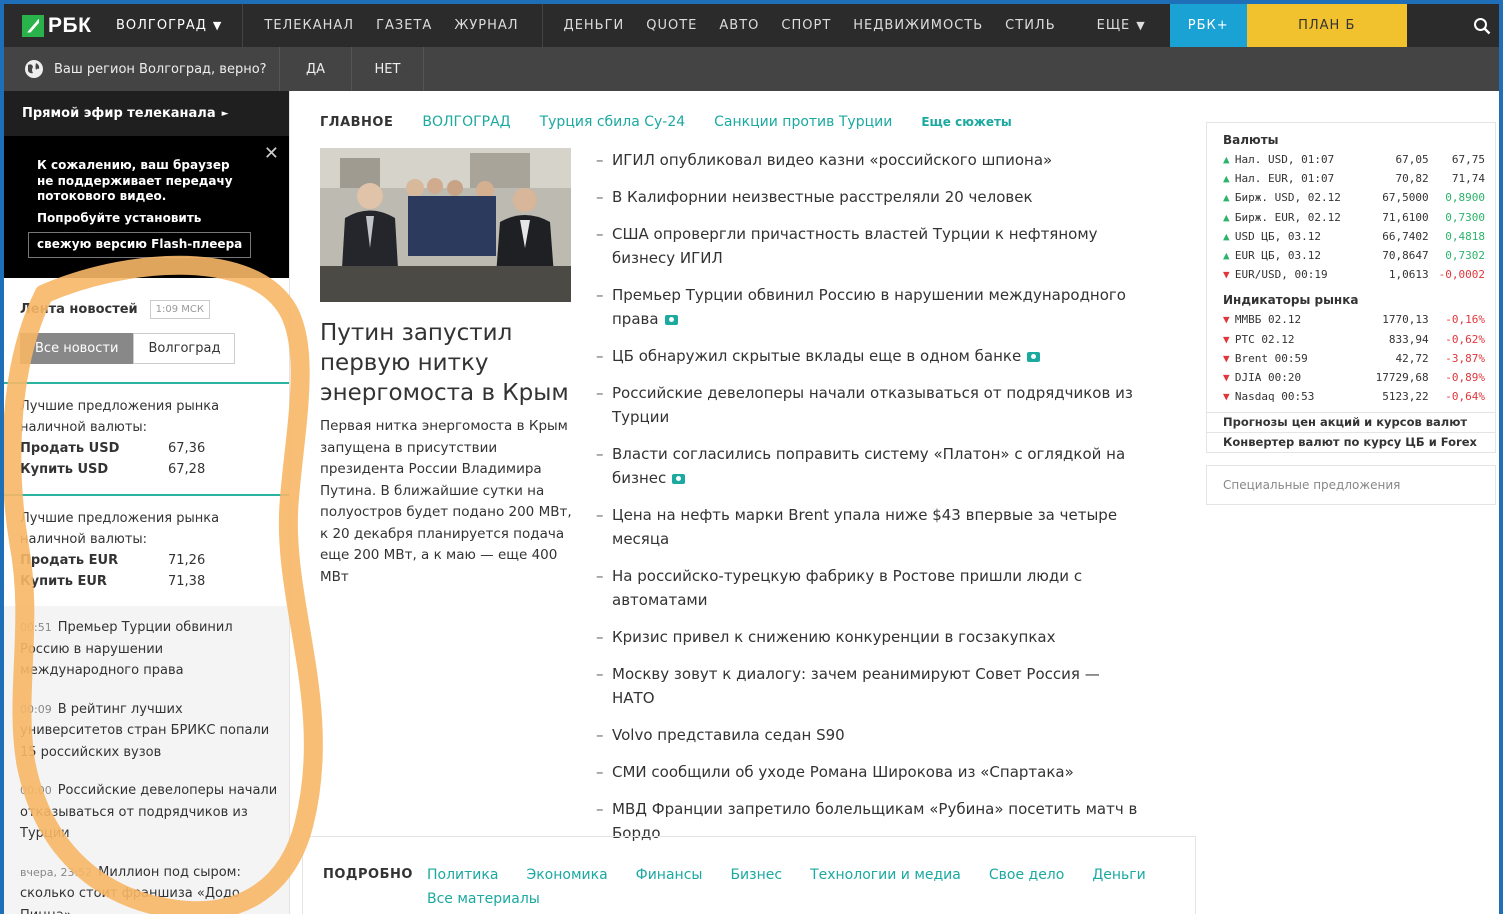 Image resolution: width=1503 pixels, height=914 pixels. What do you see at coordinates (1402, 378) in the screenshot?
I see `rate-value: 17729,68` at bounding box center [1402, 378].